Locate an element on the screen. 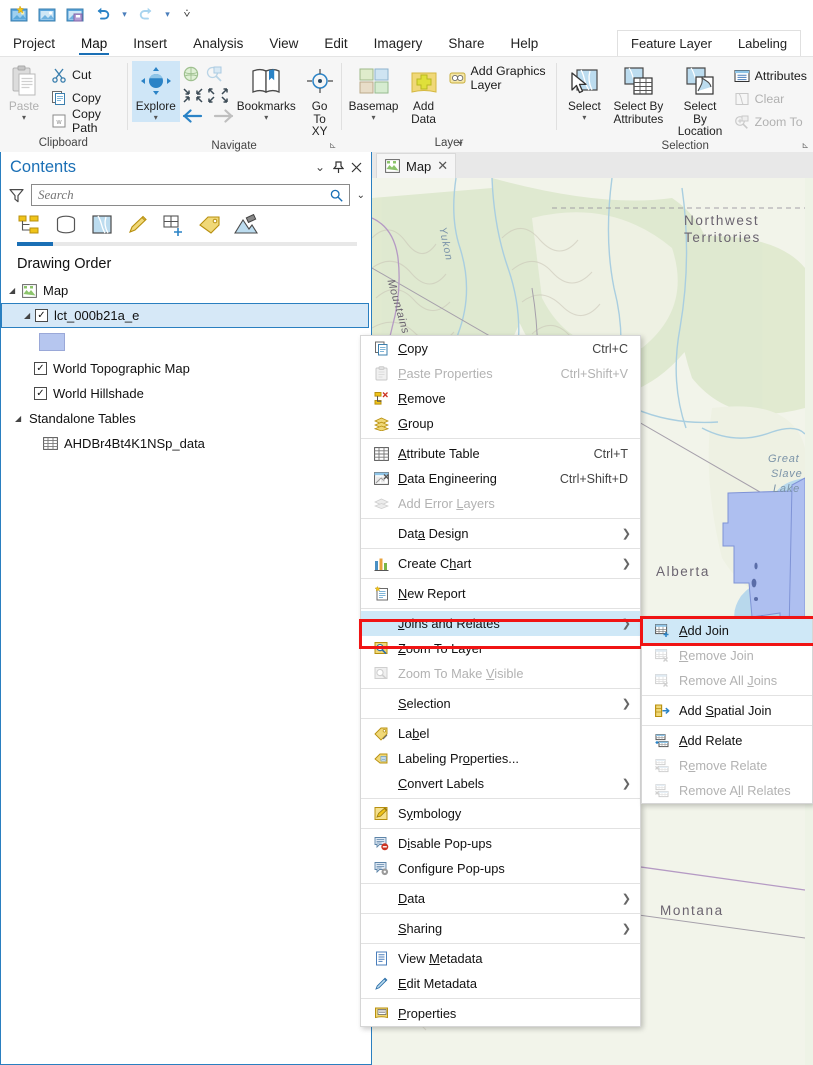 The image size is (813, 1065). select-button: Select ▾ is located at coordinates (584, 91).